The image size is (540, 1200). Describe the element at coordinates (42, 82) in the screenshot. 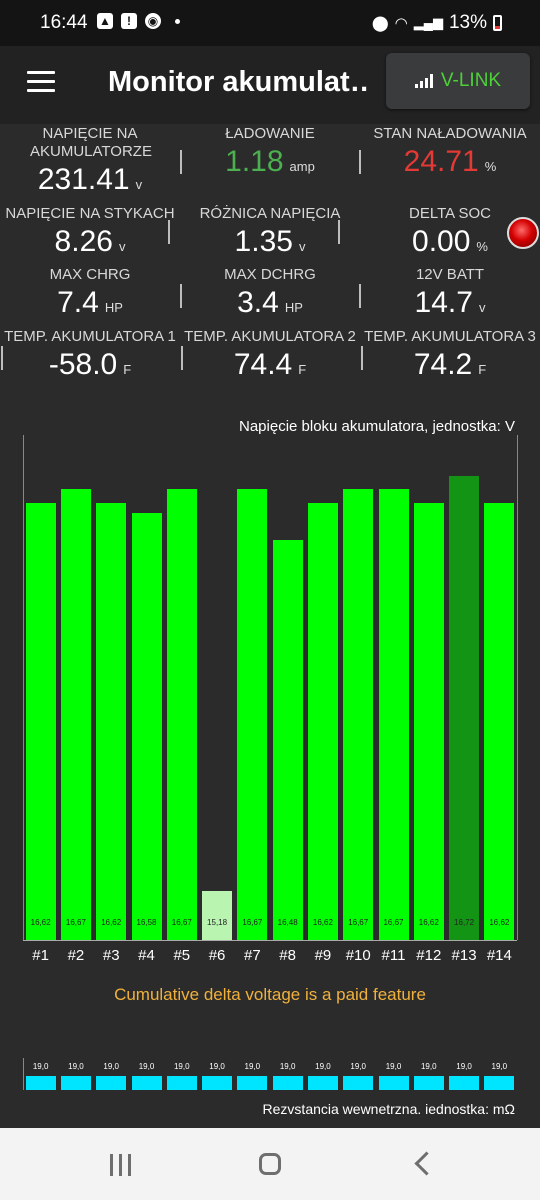

I see `menu-icon` at that location.